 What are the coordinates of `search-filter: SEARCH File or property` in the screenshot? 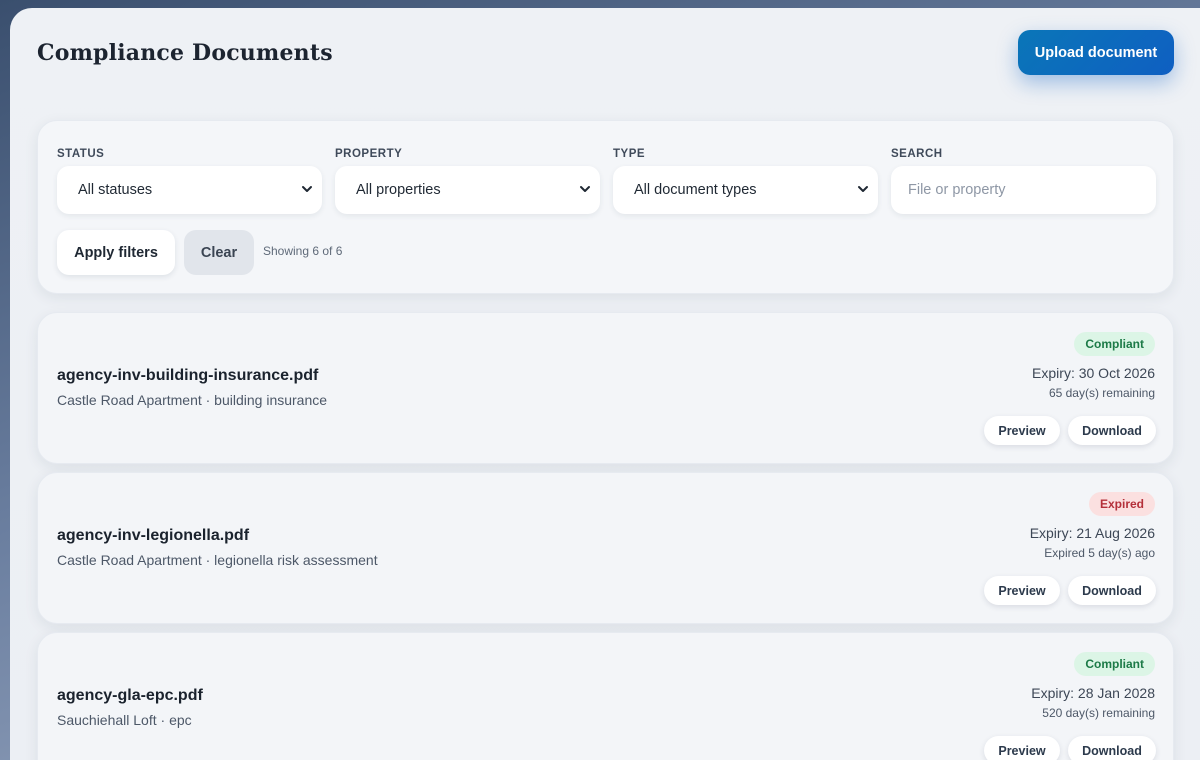 It's located at (1023, 181).